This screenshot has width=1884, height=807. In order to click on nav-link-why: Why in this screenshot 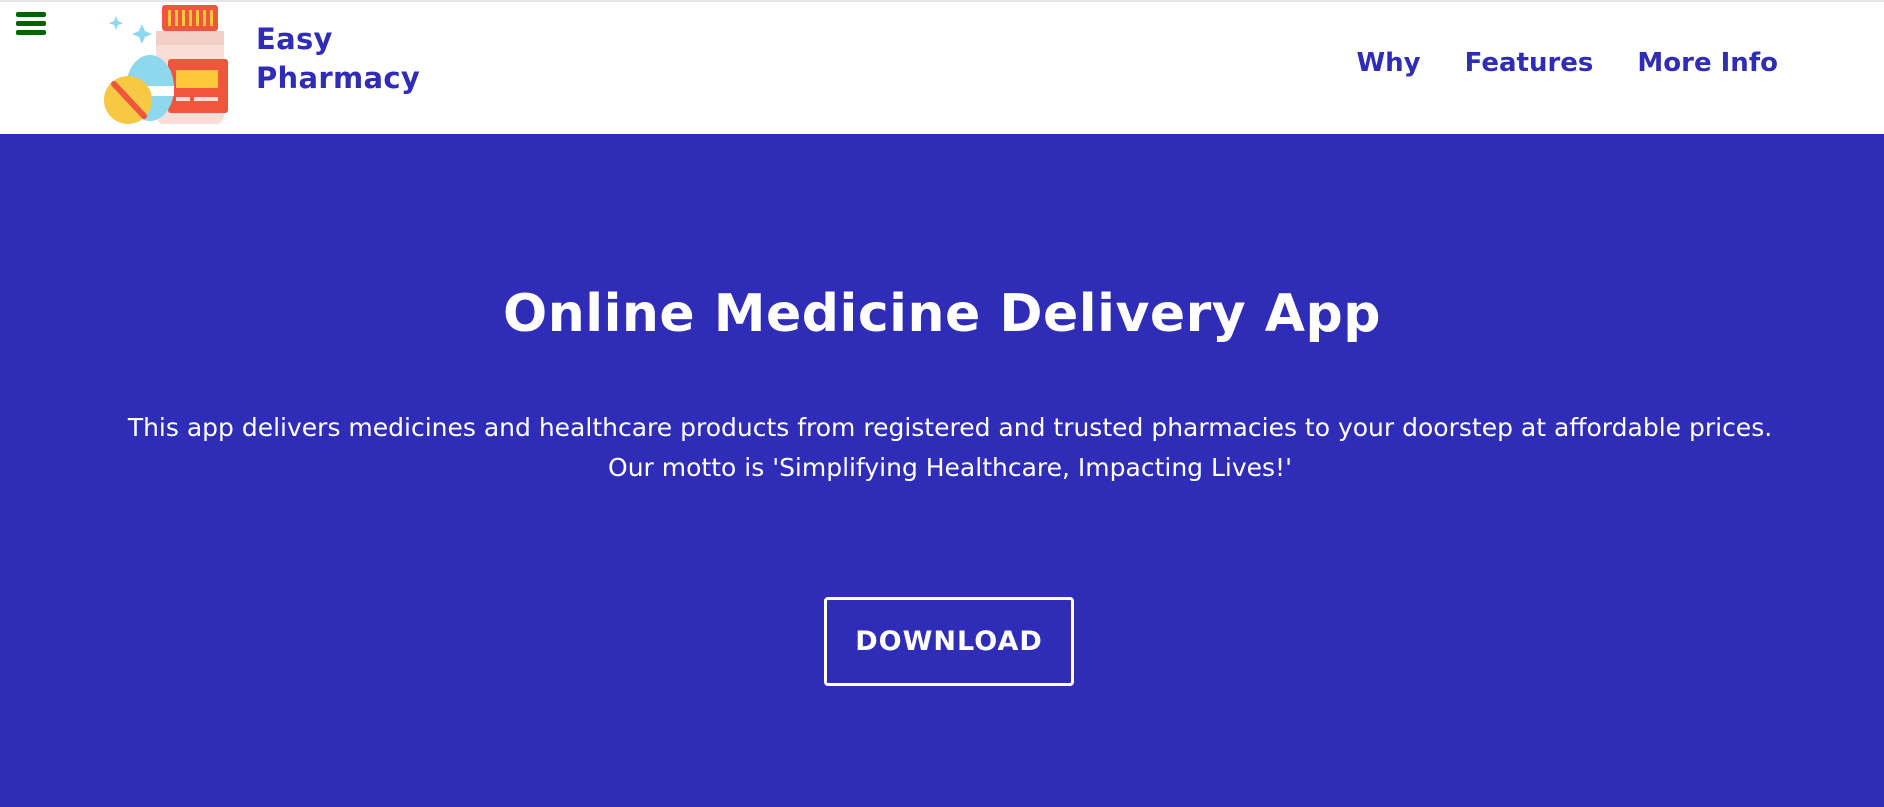, I will do `click(1388, 63)`.